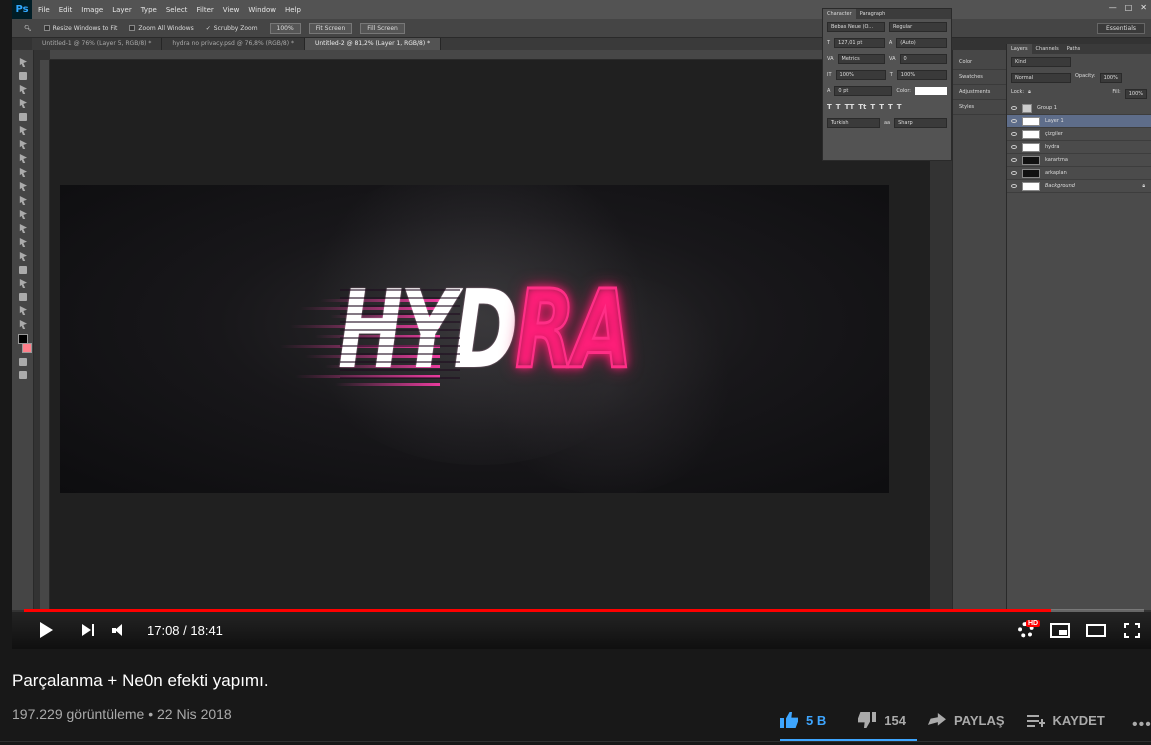  What do you see at coordinates (85, 28) in the screenshot?
I see `ps-opt-resize-label: Resize Windows to Fit` at bounding box center [85, 28].